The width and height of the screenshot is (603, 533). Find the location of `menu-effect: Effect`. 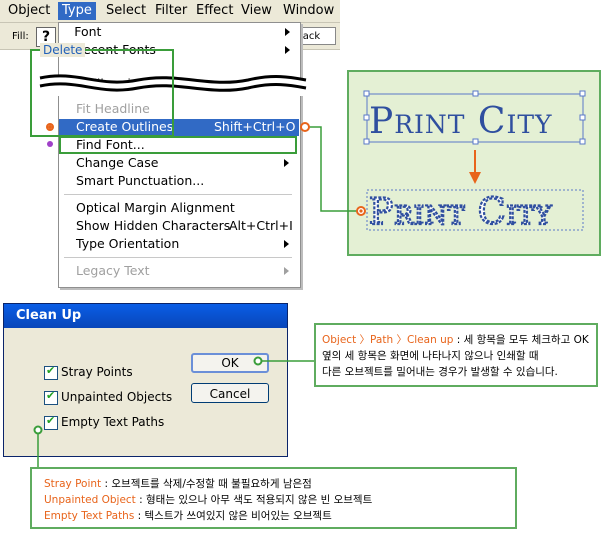

menu-effect: Effect is located at coordinates (214, 11).